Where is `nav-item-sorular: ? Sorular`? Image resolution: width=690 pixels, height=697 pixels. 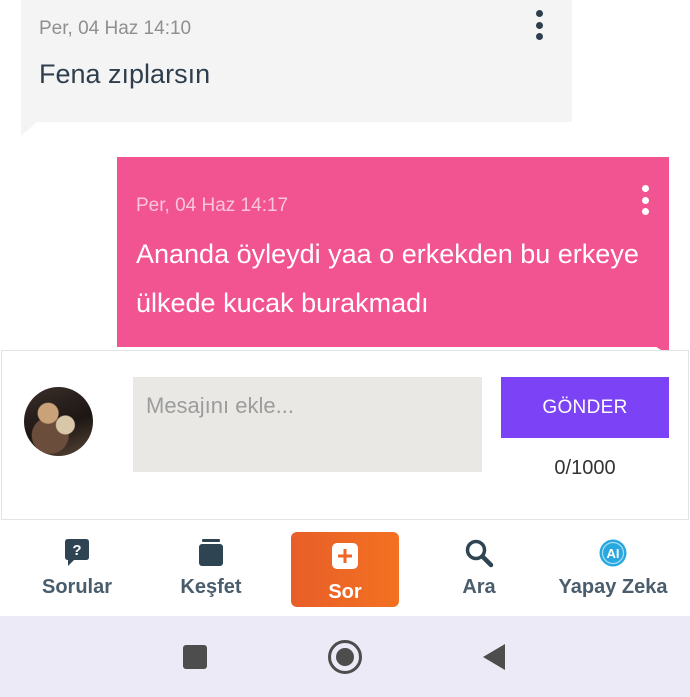 nav-item-sorular: ? Sorular is located at coordinates (77, 568).